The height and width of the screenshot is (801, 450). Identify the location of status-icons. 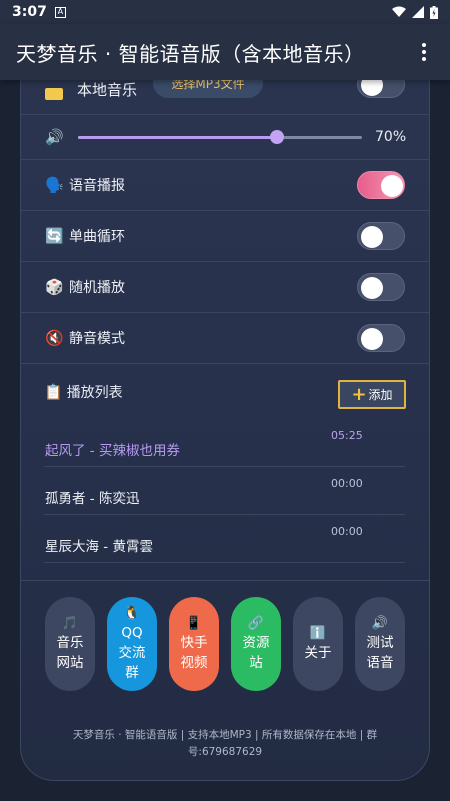
(415, 12).